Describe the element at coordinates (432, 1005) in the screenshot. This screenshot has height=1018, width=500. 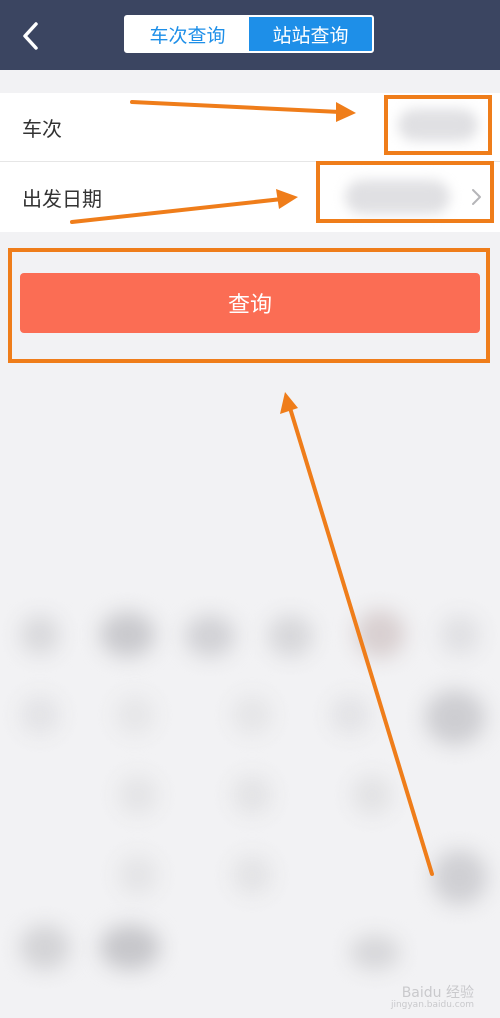
I see `watermark-url: jingyan.baidu.com` at that location.